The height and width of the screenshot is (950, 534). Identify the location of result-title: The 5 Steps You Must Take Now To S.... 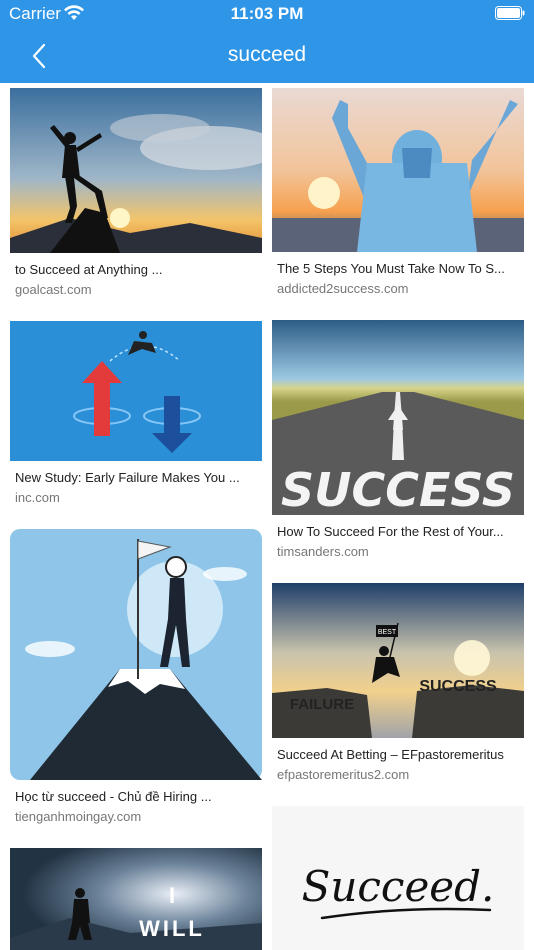
(391, 268).